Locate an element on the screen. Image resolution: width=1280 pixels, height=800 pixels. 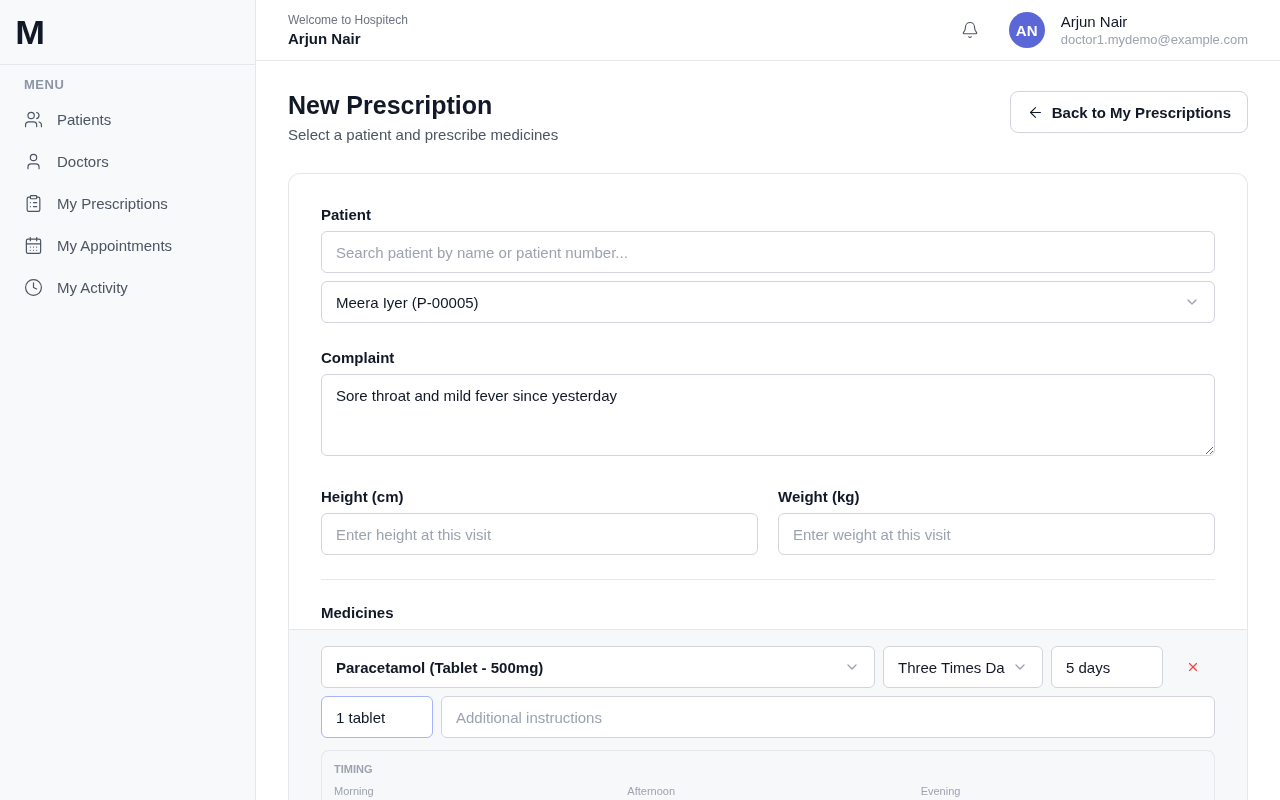
clipboard-icon is located at coordinates (33, 203).